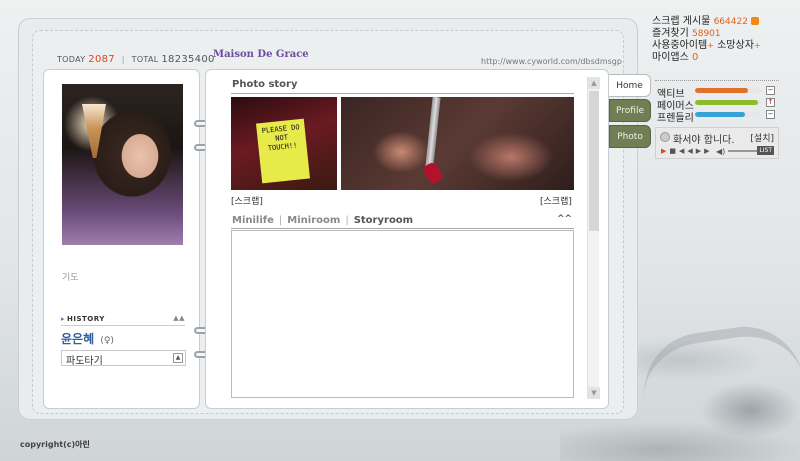 The height and width of the screenshot is (461, 800). Describe the element at coordinates (594, 161) in the screenshot. I see `scroll-thumb` at that location.